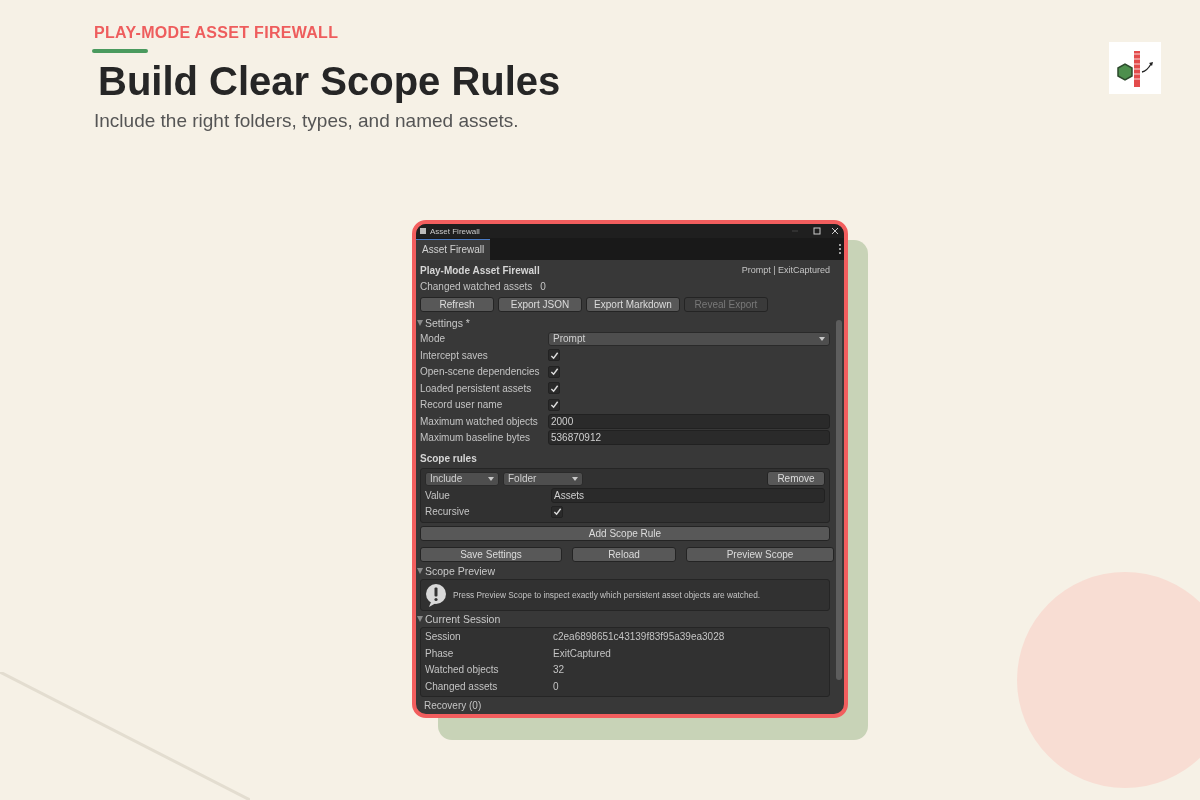 This screenshot has width=1200, height=800. Describe the element at coordinates (582, 653) in the screenshot. I see `info-value: ExitCaptured` at that location.